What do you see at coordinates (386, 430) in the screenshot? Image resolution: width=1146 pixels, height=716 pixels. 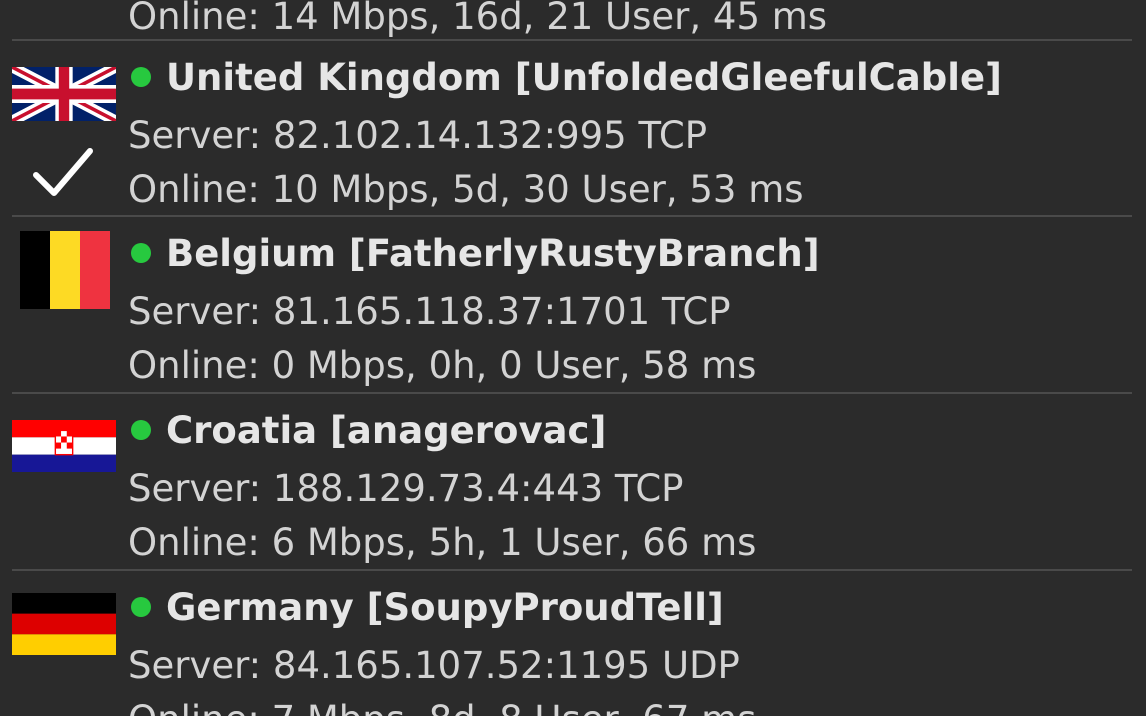 I see `server-title: Croatia [anagerovac]` at bounding box center [386, 430].